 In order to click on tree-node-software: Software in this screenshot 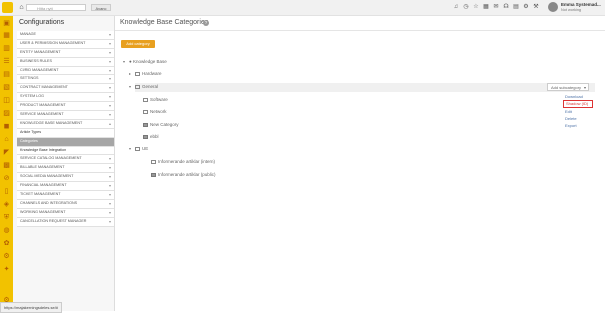, I will do `click(152, 99)`.